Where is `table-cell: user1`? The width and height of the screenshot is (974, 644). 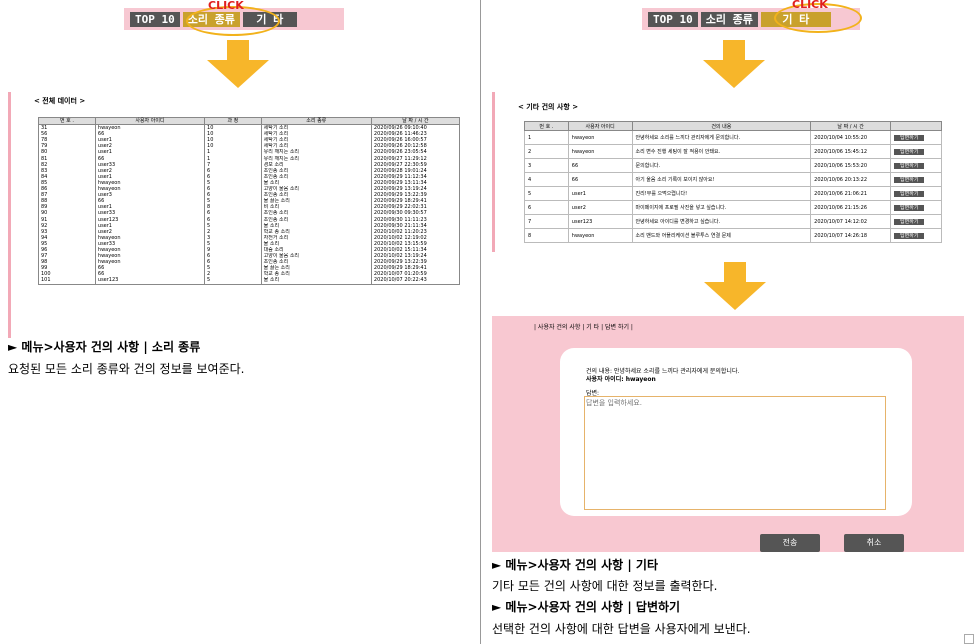 table-cell: user1 is located at coordinates (600, 193).